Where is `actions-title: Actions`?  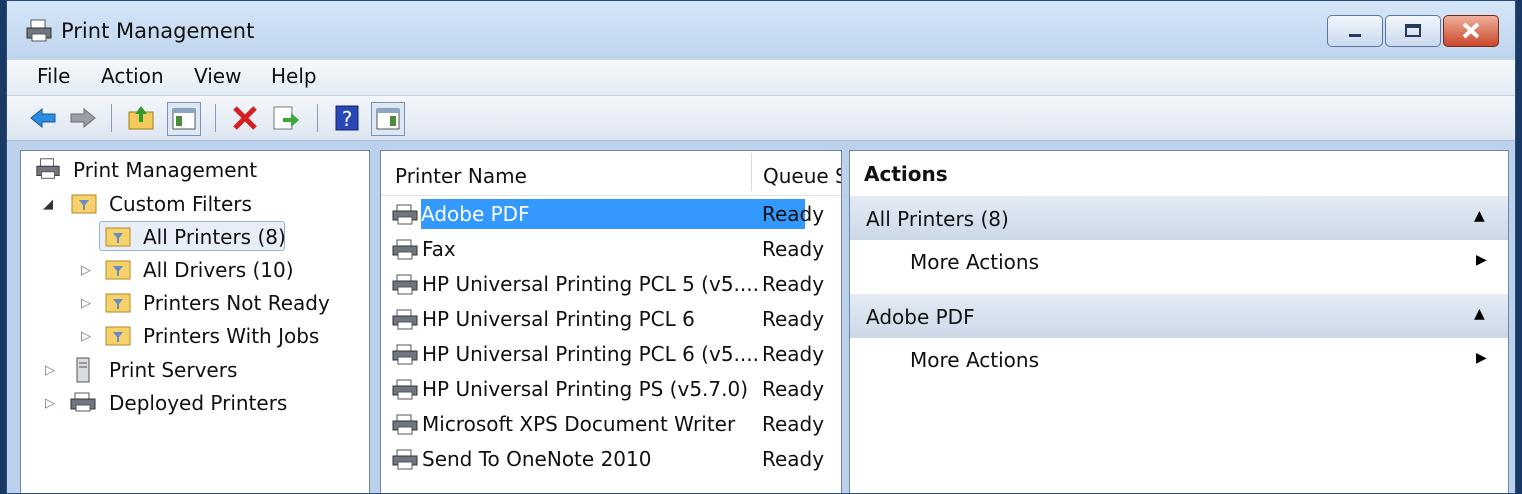
actions-title: Actions is located at coordinates (906, 174).